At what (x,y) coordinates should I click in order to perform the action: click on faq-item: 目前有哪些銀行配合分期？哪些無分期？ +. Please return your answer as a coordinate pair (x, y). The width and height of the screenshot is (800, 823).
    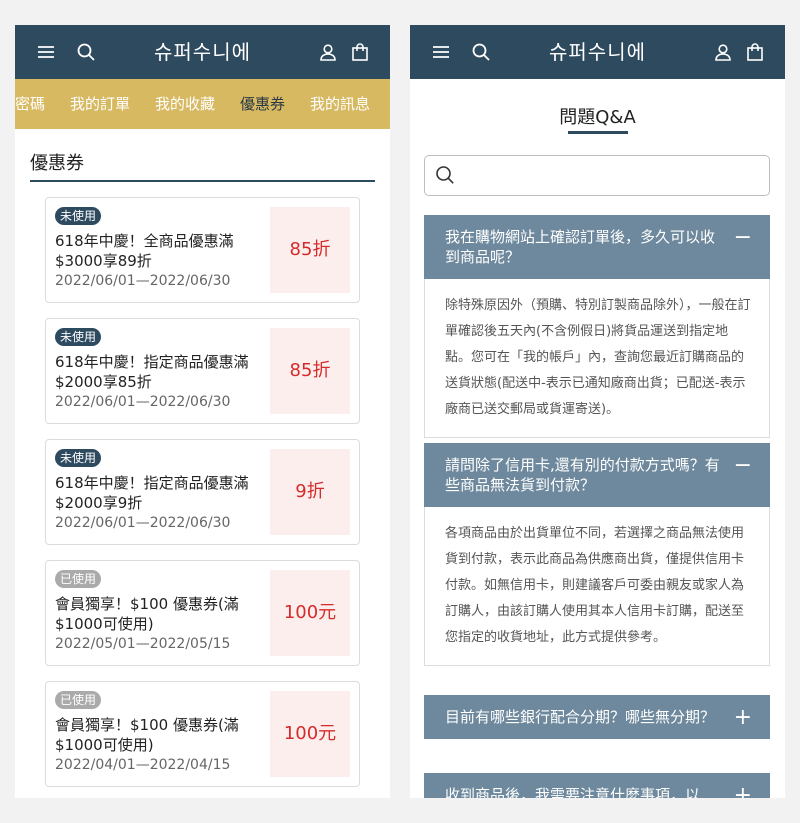
    Looking at the image, I should click on (597, 717).